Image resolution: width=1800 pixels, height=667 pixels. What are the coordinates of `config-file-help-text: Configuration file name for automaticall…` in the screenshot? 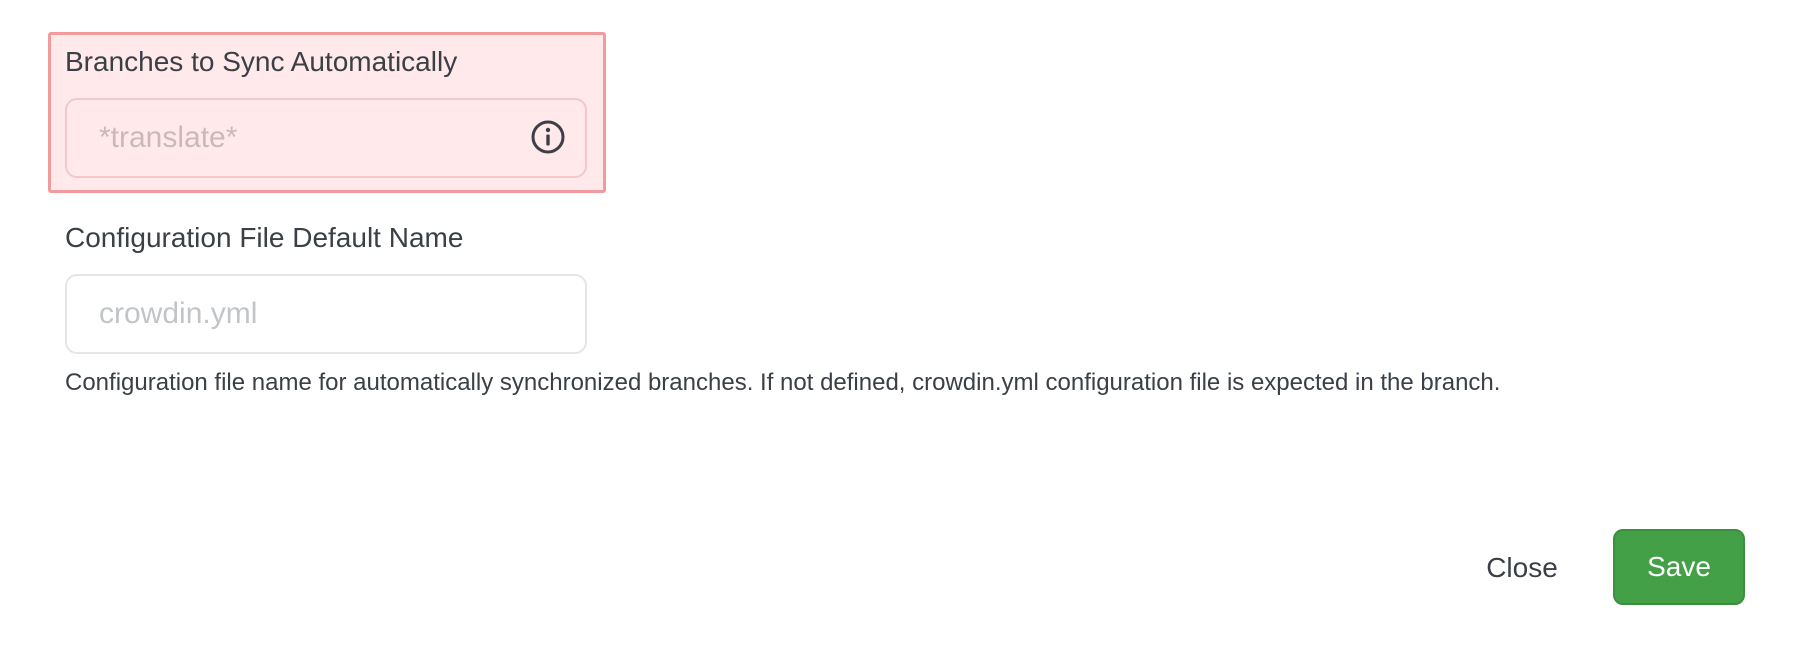 It's located at (783, 382).